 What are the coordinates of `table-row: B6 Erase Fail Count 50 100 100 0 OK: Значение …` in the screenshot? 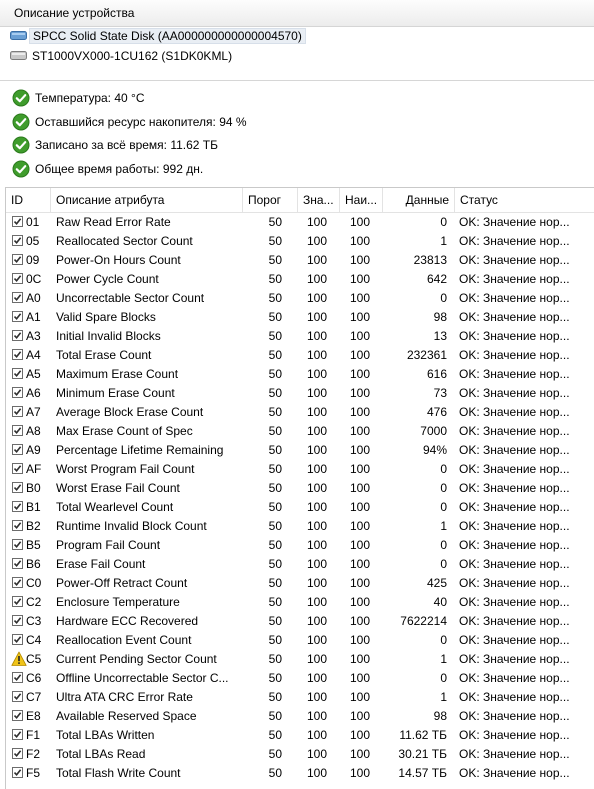 It's located at (300, 564).